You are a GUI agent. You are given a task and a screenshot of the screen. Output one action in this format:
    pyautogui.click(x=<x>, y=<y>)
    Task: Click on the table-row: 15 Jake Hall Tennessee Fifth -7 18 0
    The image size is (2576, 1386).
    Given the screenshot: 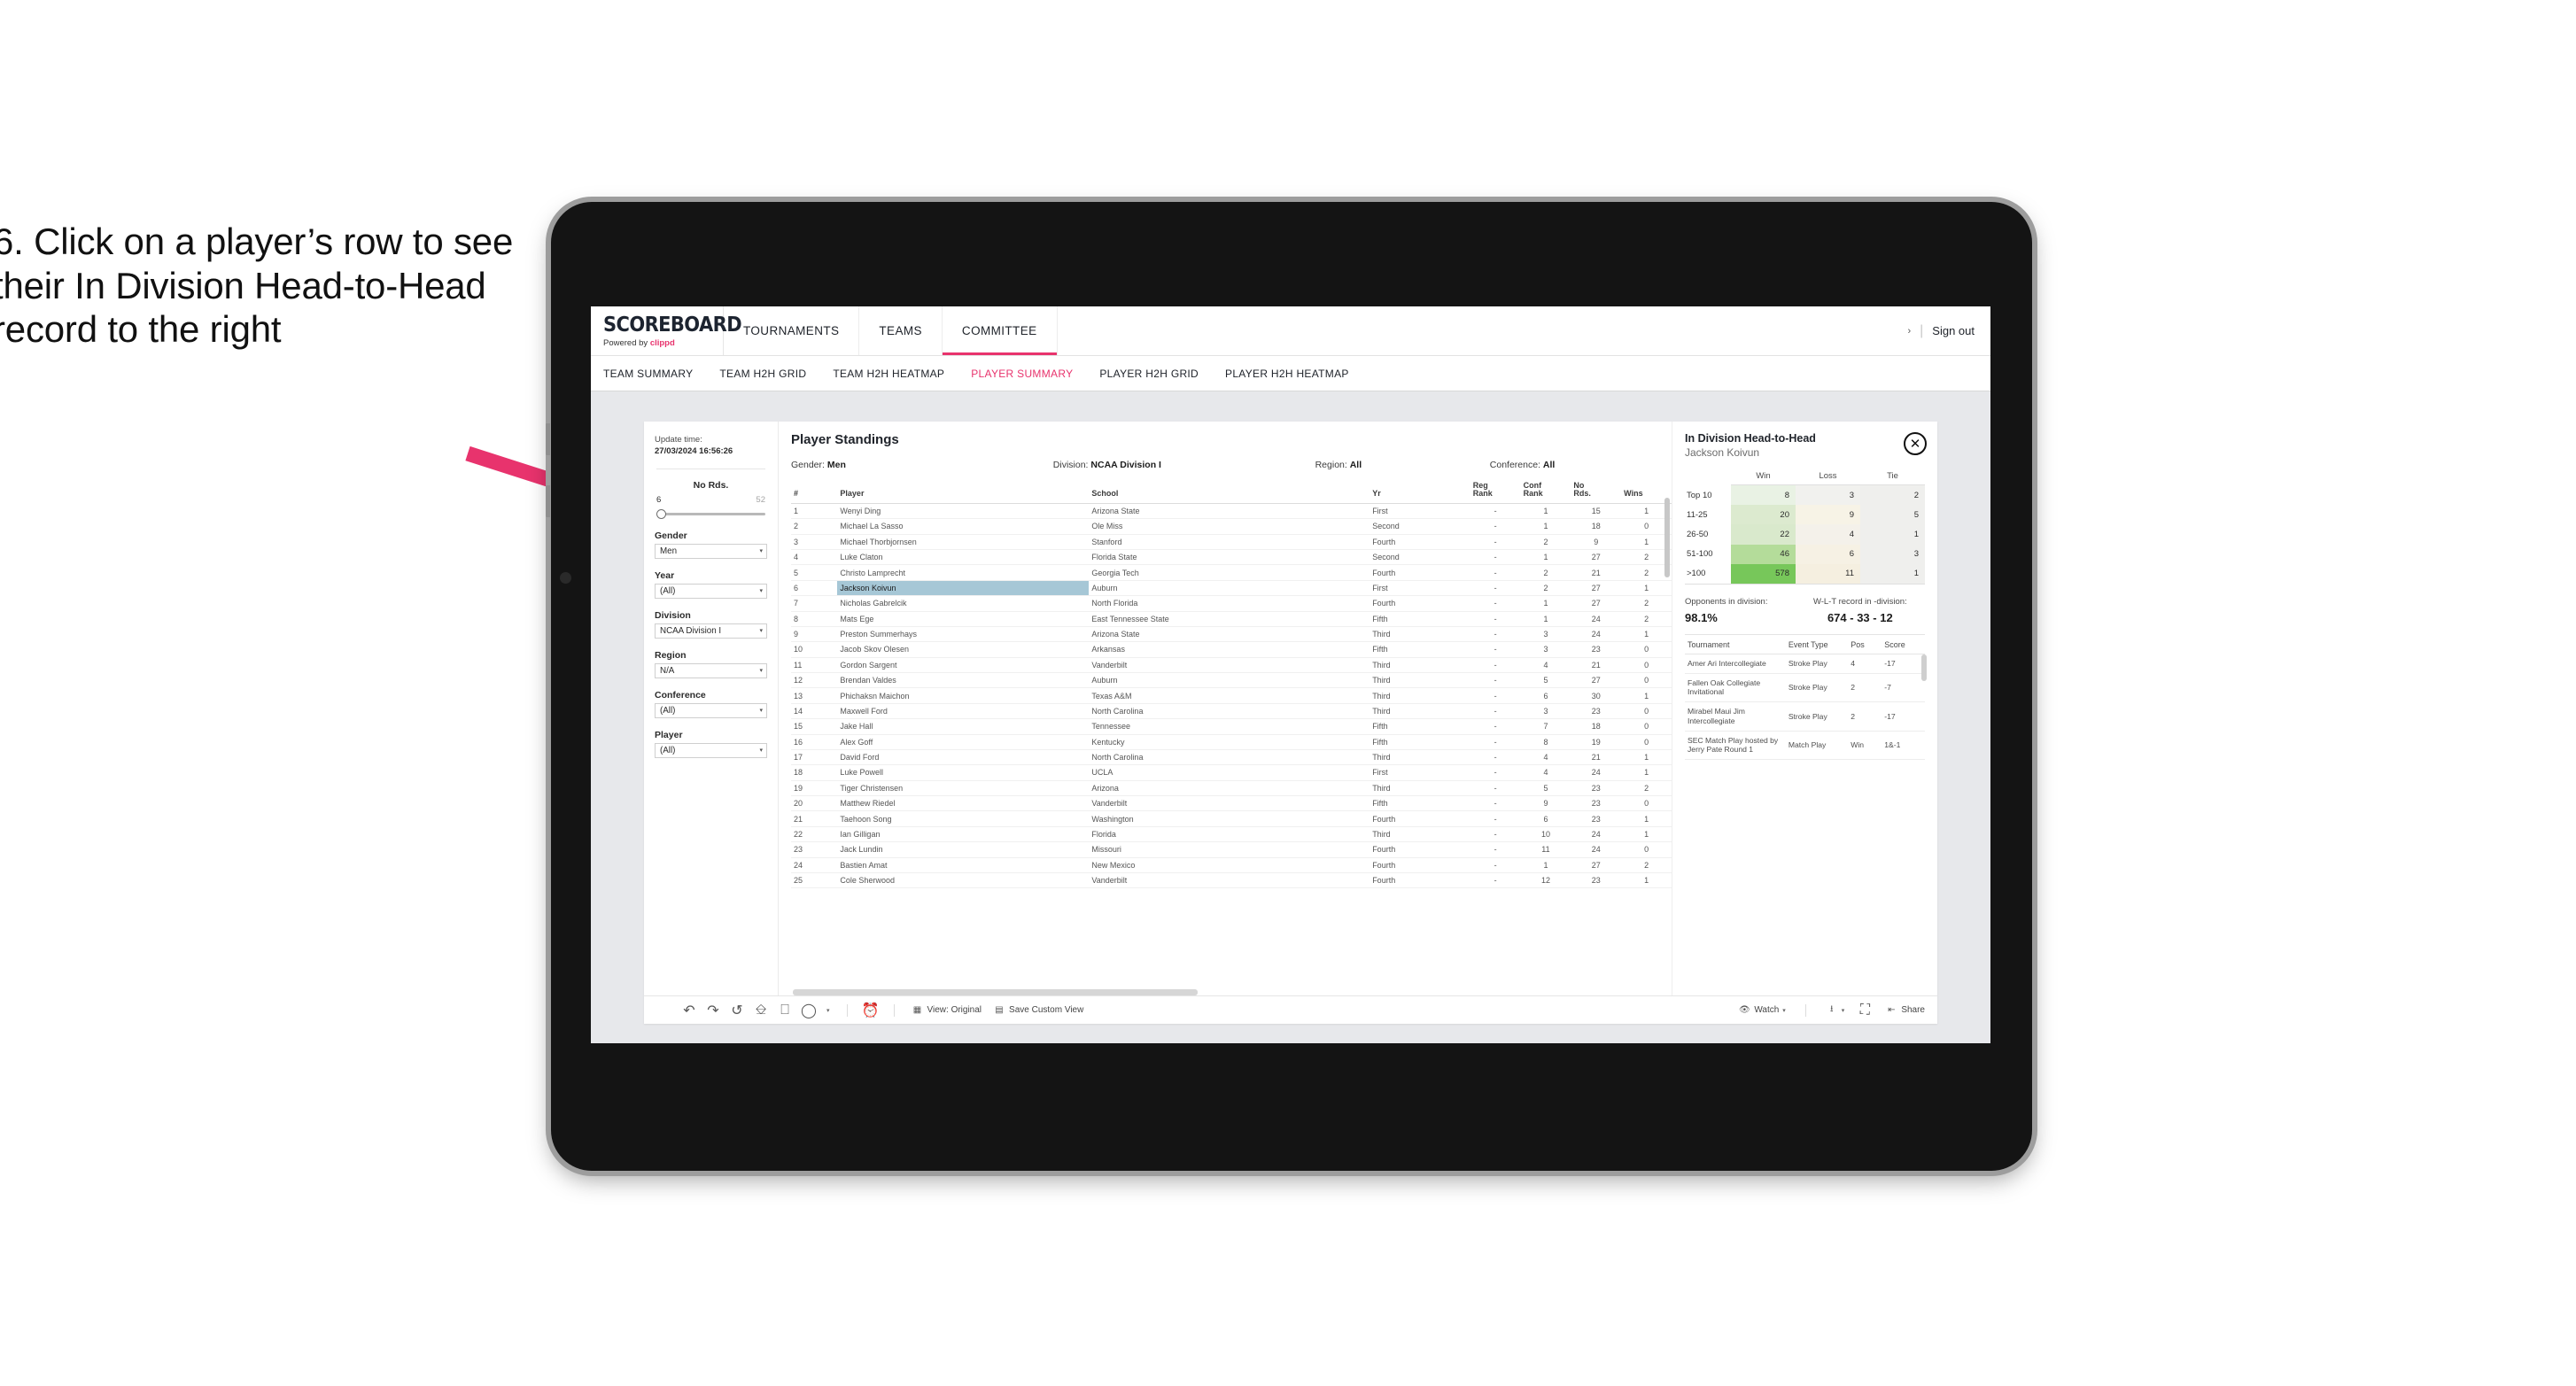 What is the action you would take?
    pyautogui.click(x=1231, y=726)
    